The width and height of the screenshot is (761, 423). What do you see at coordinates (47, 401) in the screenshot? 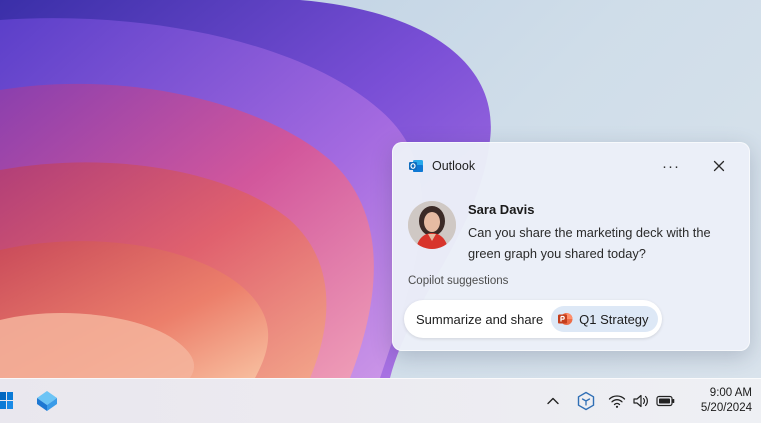
I see `app-icon` at bounding box center [47, 401].